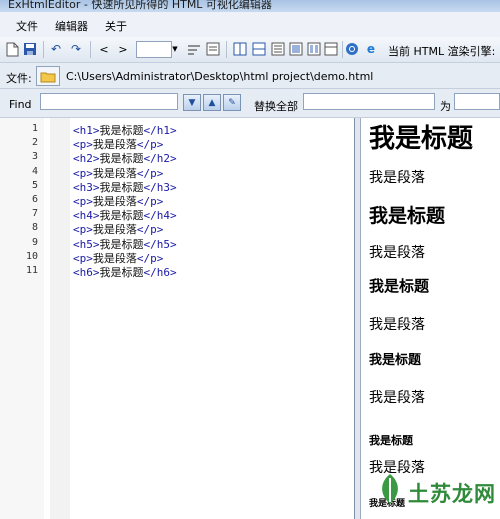 The height and width of the screenshot is (519, 500). Describe the element at coordinates (71, 26) in the screenshot. I see `menu-editor: 编辑器` at that location.